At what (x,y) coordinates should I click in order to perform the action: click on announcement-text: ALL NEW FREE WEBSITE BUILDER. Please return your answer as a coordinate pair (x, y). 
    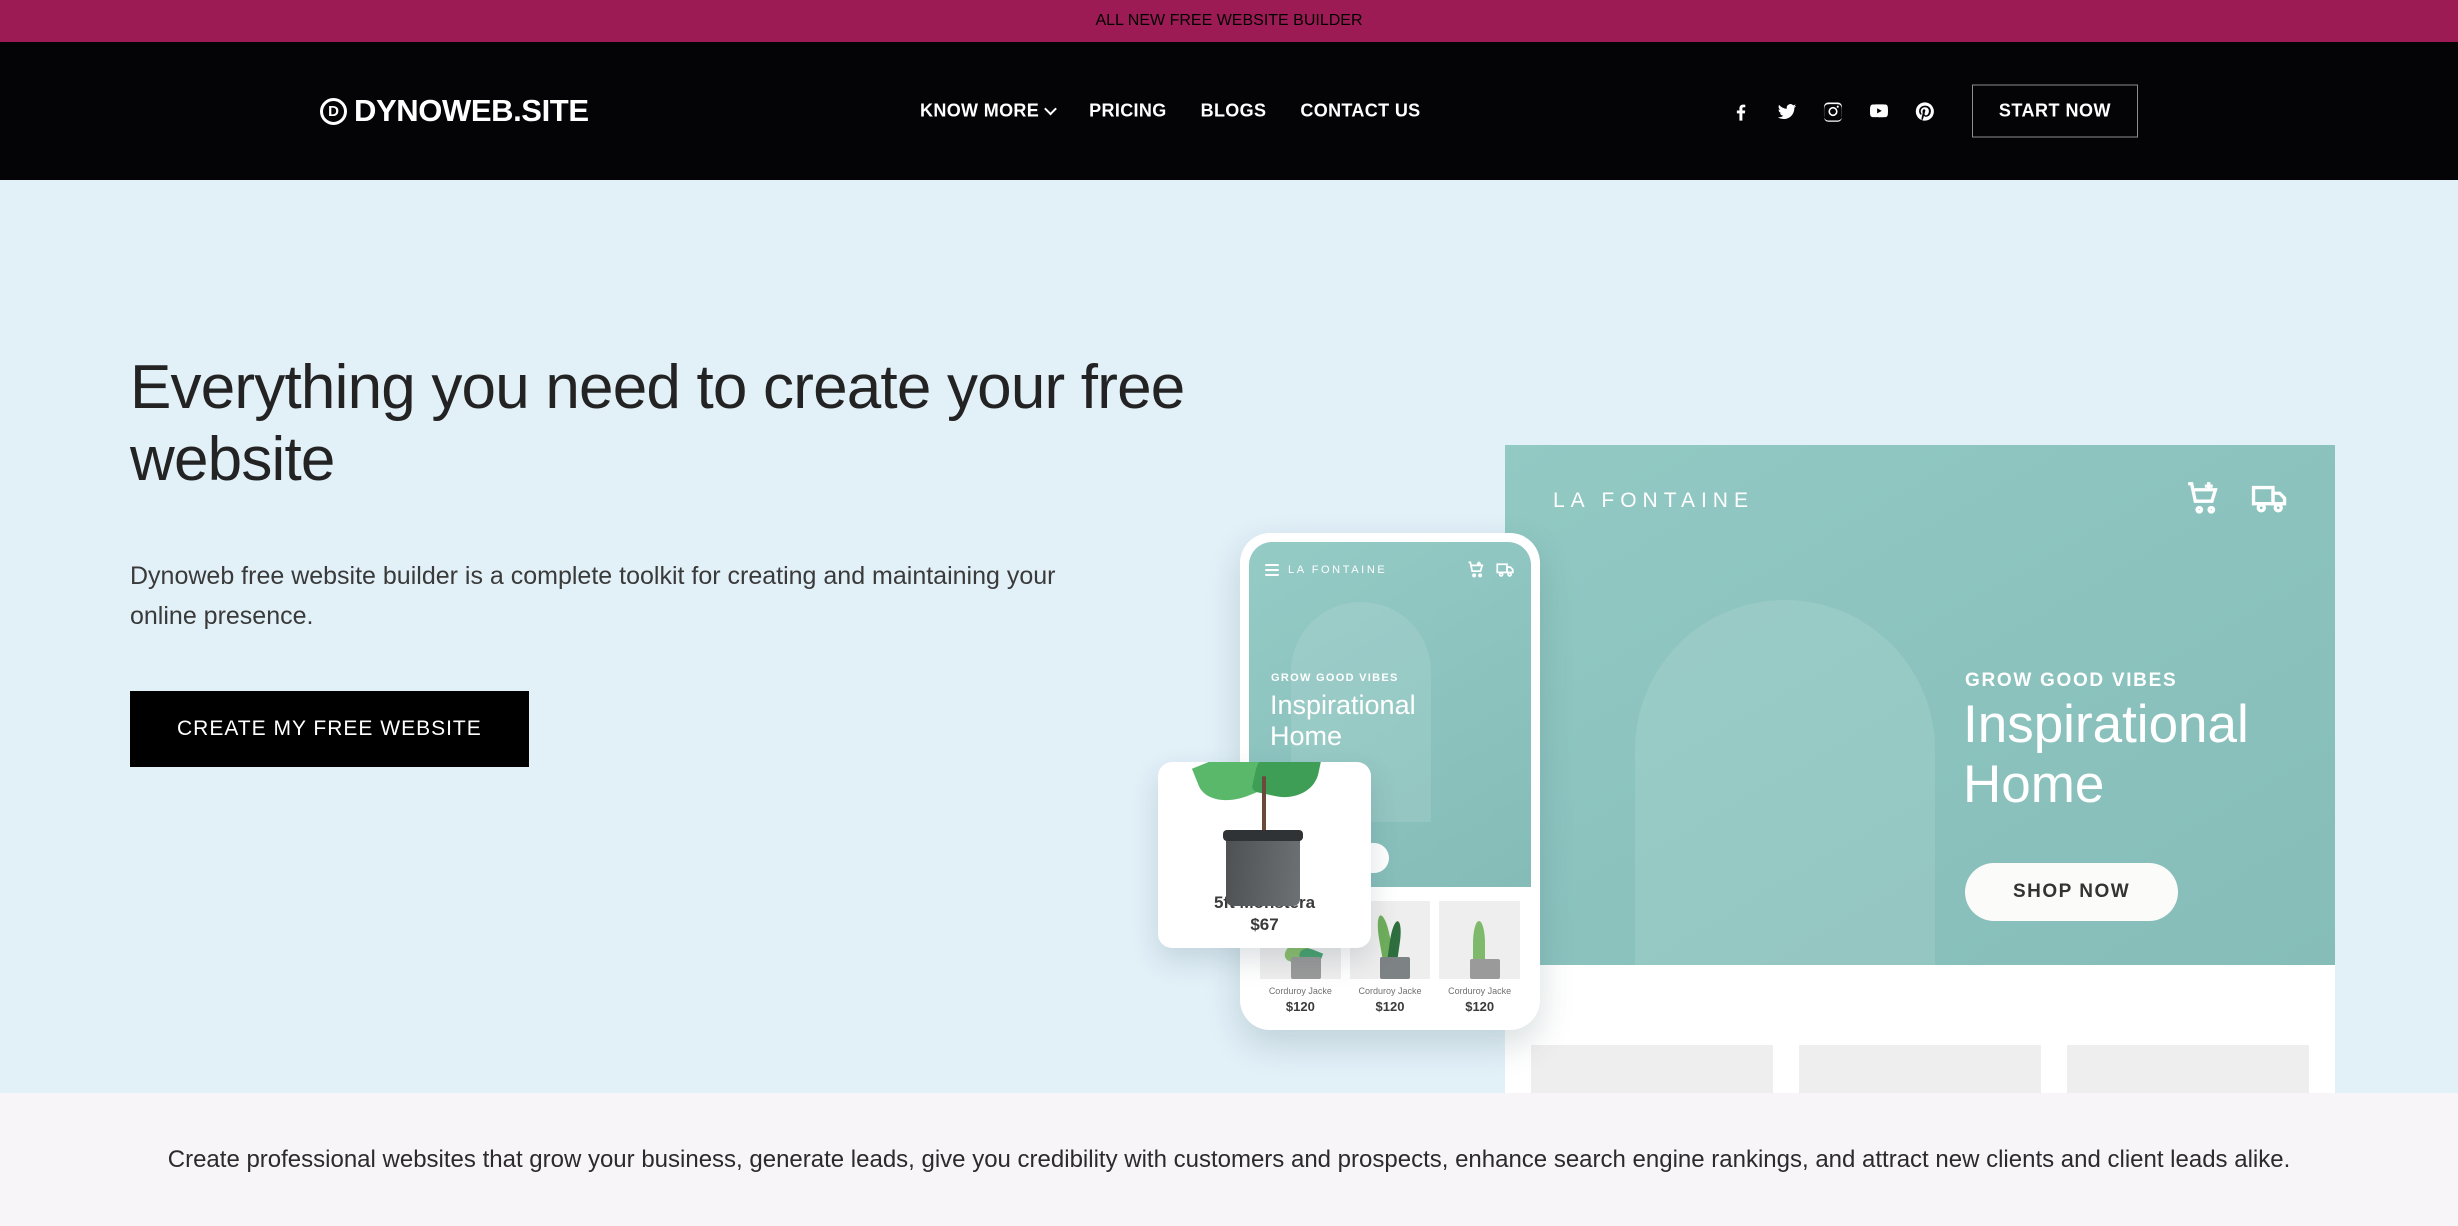
    Looking at the image, I should click on (1229, 20).